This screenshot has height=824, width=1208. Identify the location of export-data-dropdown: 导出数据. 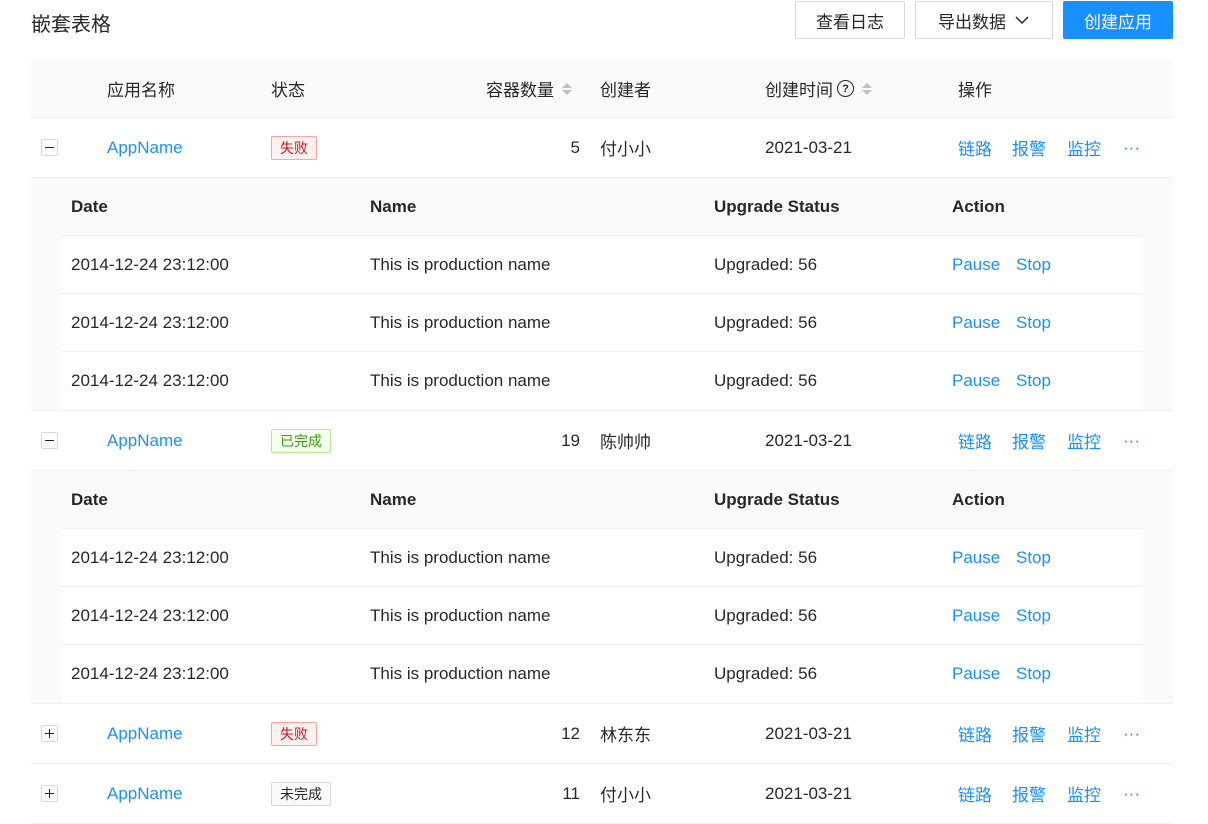
(984, 20).